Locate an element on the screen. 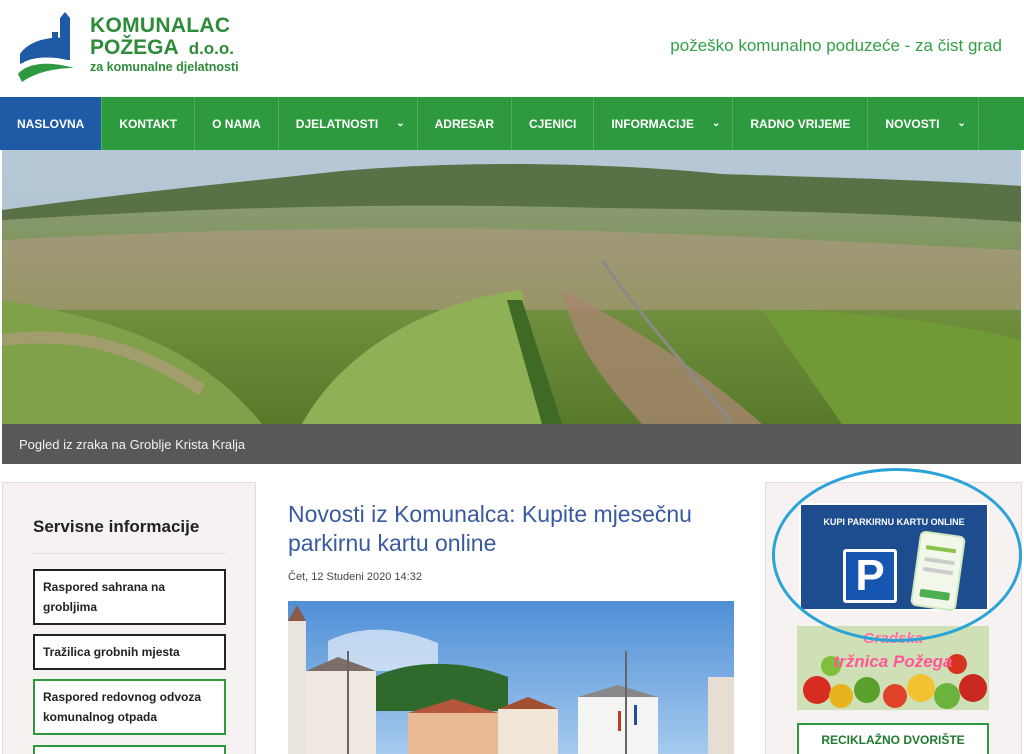 The height and width of the screenshot is (754, 1024). article-date: Čet, 12 Studeni 2020 14:32 is located at coordinates (355, 577).